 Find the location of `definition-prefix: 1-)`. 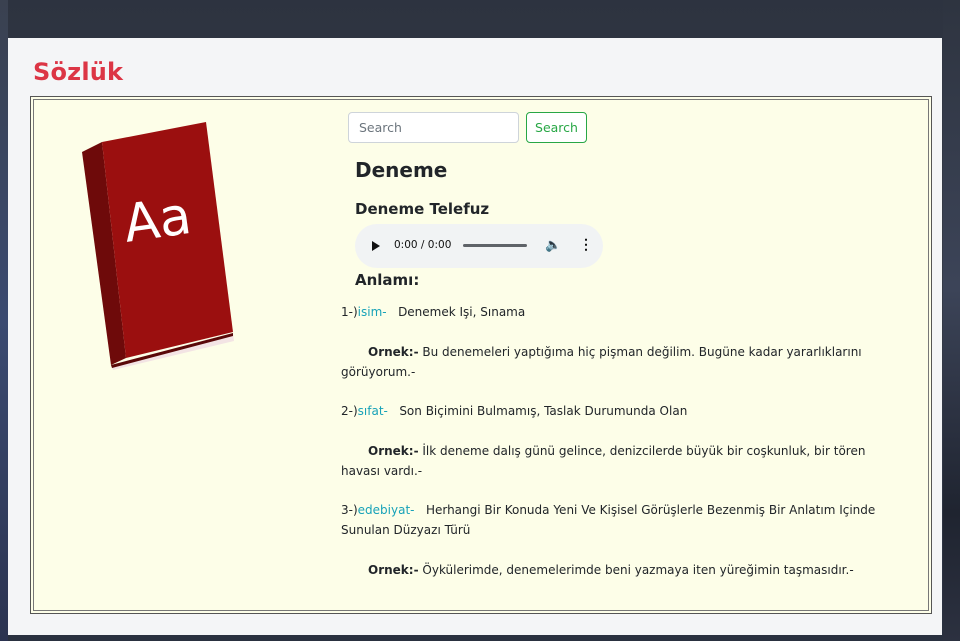

definition-prefix: 1-) is located at coordinates (349, 312).